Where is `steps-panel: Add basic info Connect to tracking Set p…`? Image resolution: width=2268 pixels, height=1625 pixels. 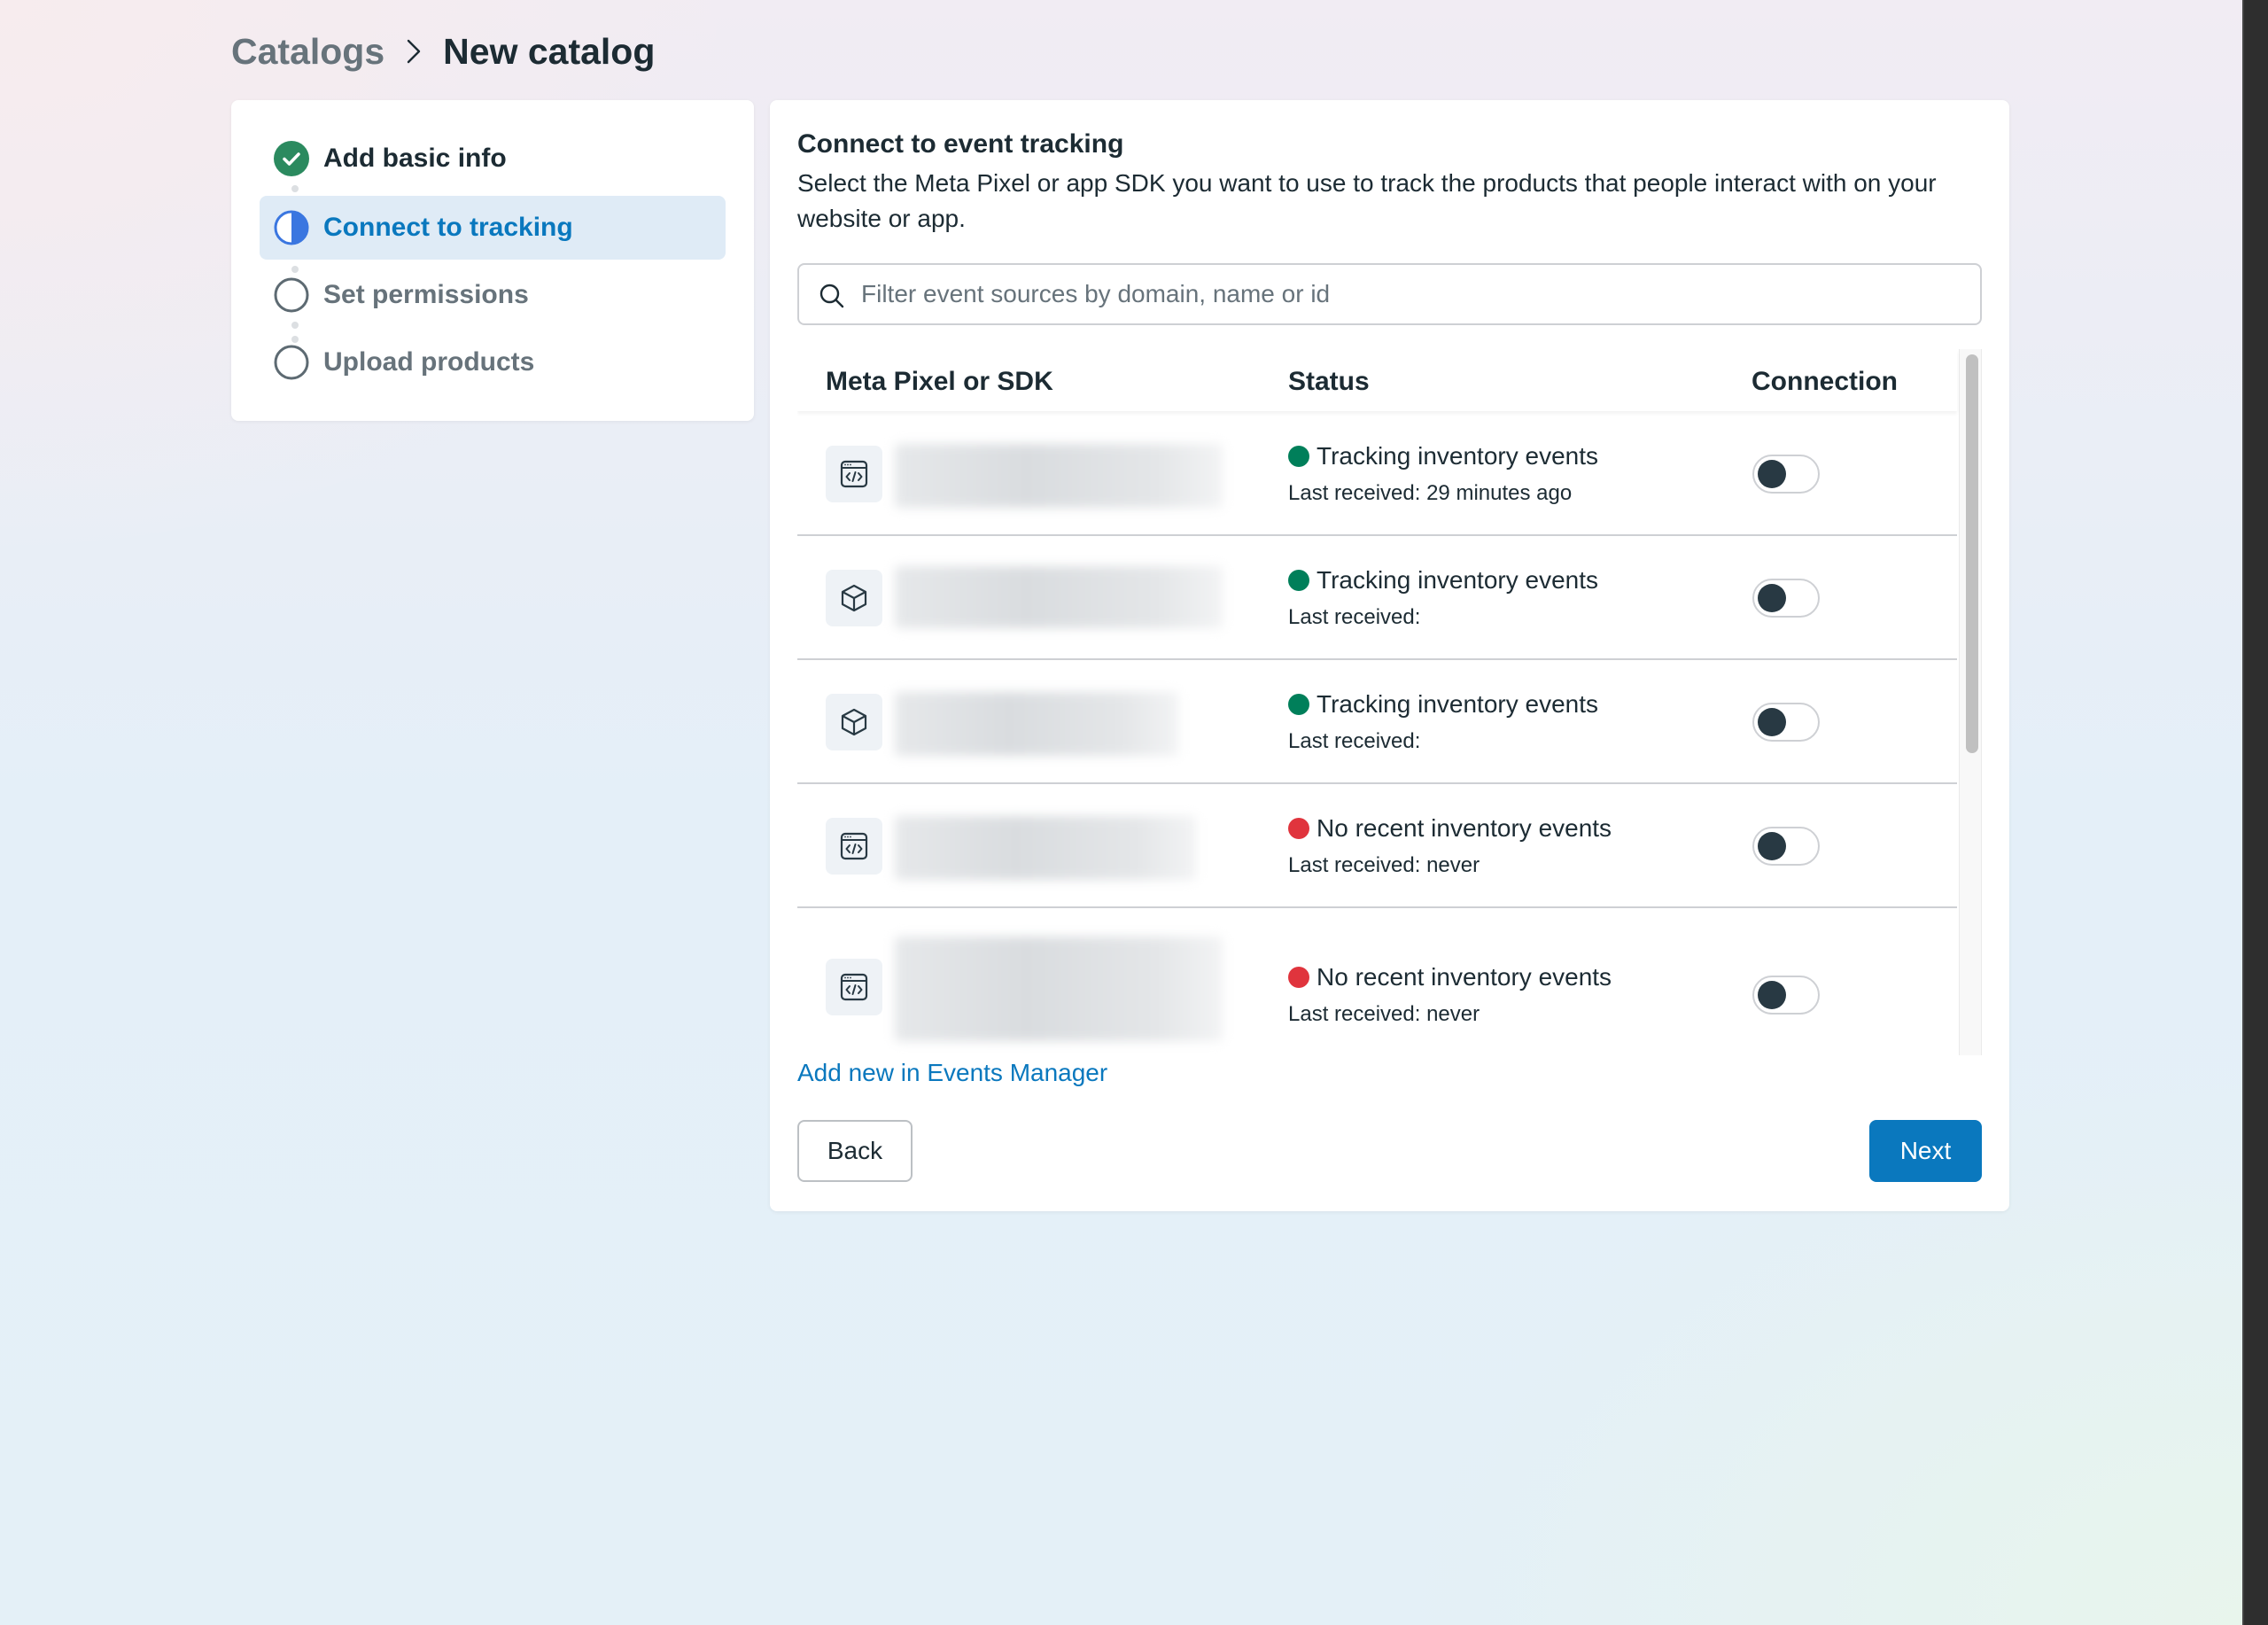
steps-panel: Add basic info Connect to tracking Set p… is located at coordinates (493, 260).